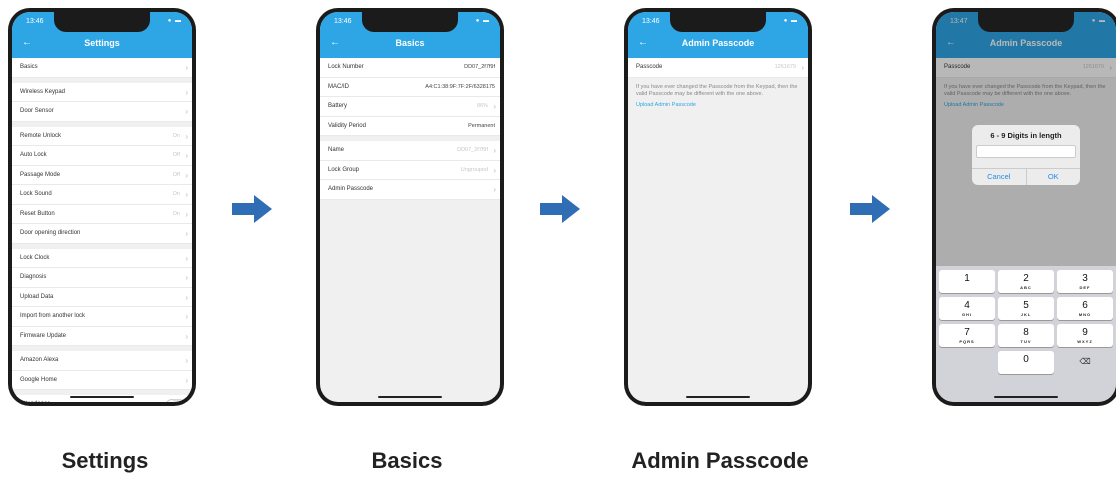  What do you see at coordinates (336, 150) in the screenshot?
I see `row-label: Name` at bounding box center [336, 150].